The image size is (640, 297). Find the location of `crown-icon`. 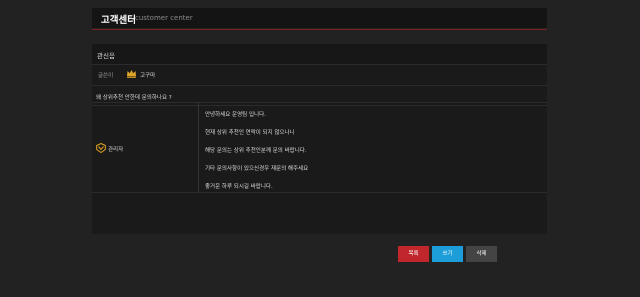

crown-icon is located at coordinates (131, 74).